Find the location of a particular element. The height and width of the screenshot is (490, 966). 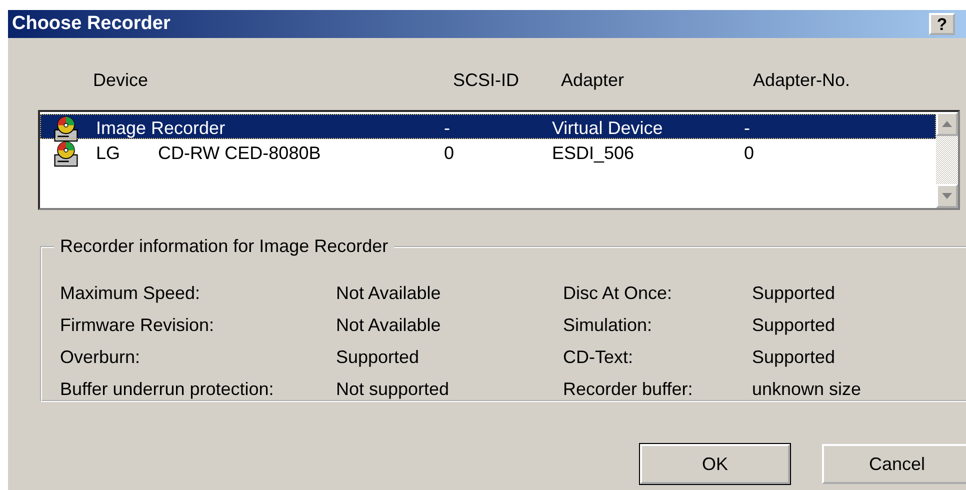

device-vendor: Image Recorder is located at coordinates (161, 128).